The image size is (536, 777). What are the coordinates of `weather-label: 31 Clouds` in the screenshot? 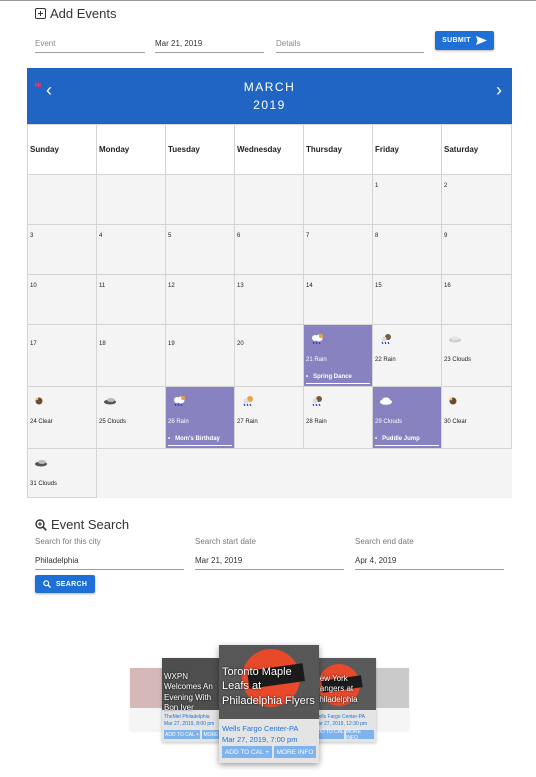 It's located at (44, 484).